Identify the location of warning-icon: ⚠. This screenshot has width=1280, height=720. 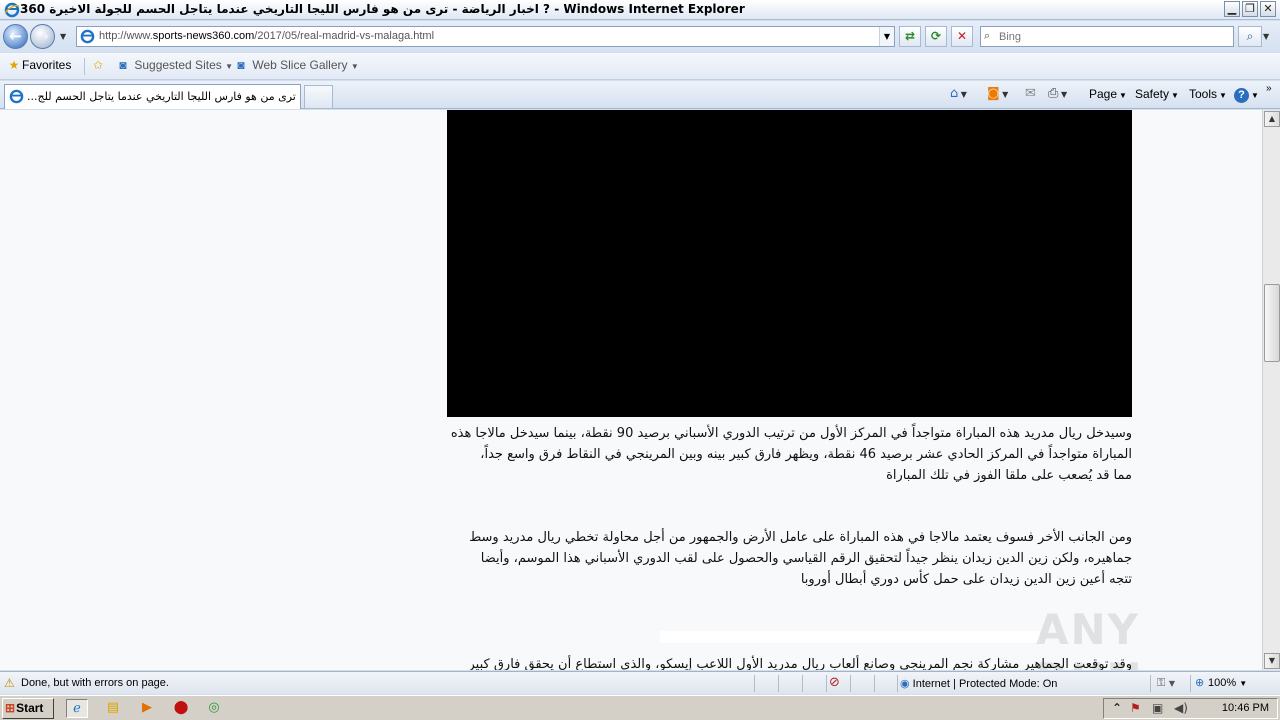
(9, 683).